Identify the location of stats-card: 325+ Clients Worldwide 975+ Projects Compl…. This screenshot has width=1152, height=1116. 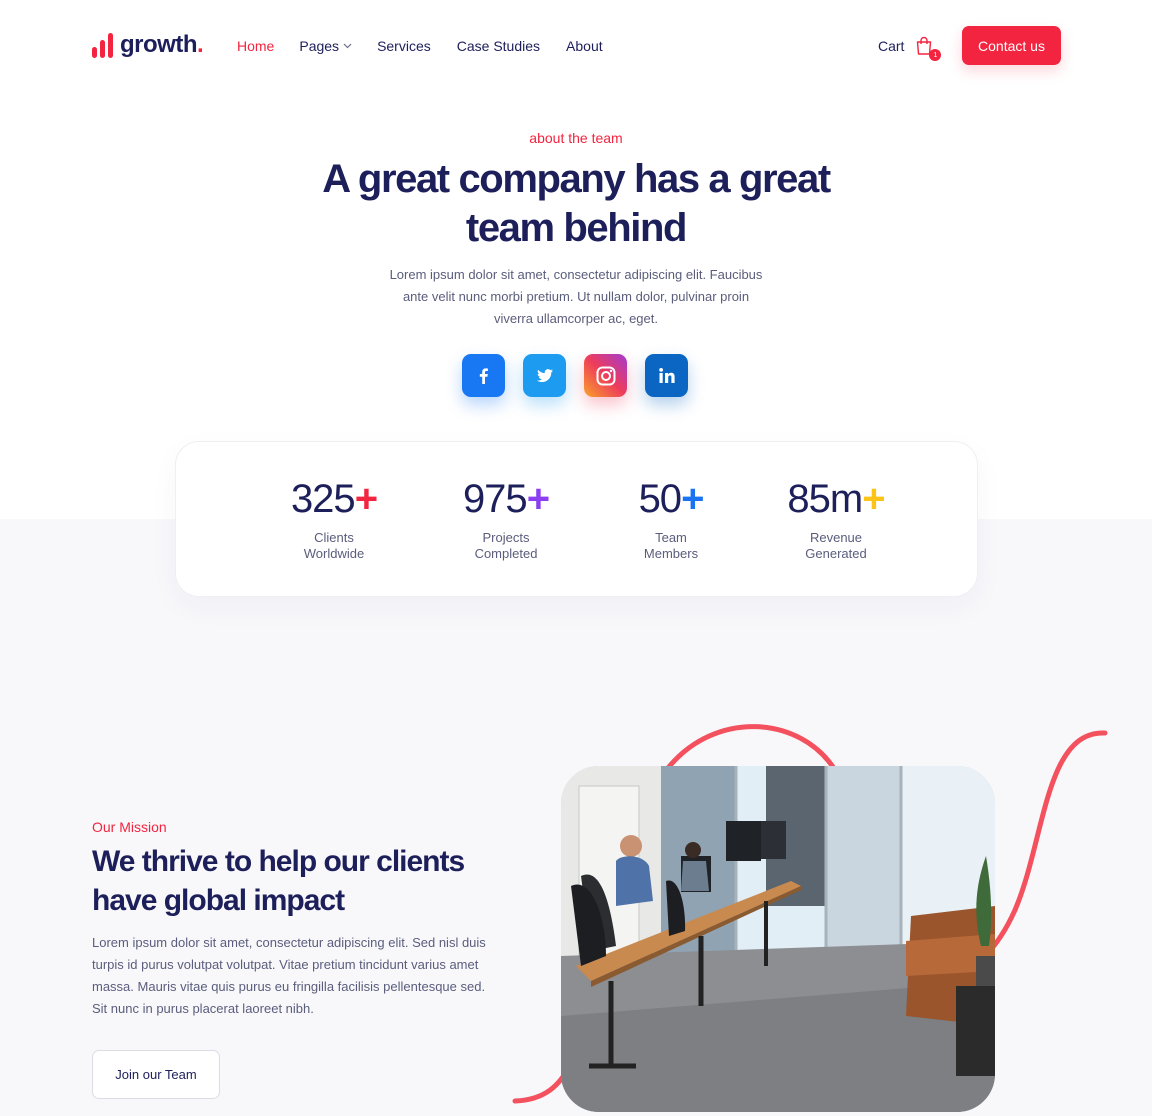
(576, 519).